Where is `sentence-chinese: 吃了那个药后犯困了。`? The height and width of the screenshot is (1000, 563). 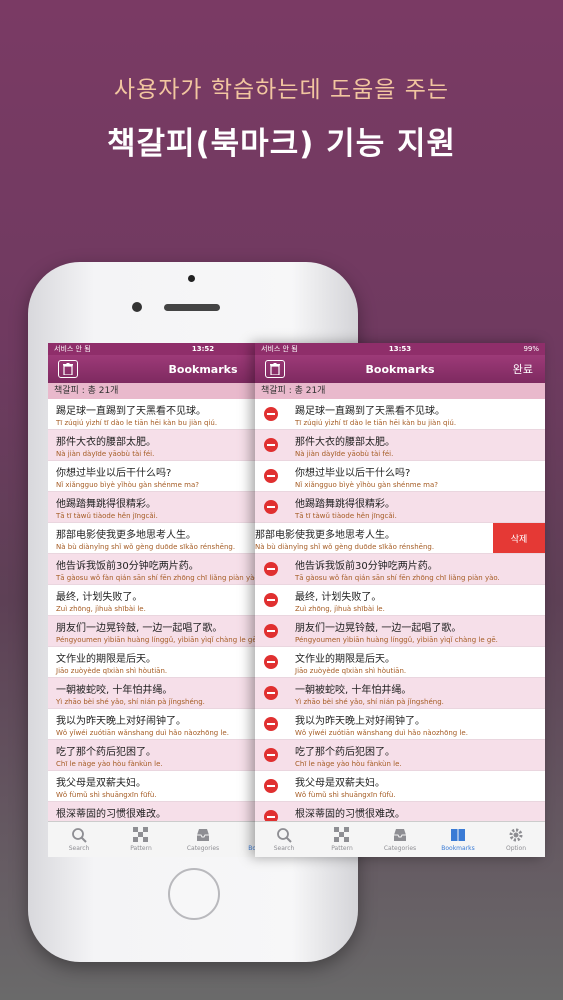 sentence-chinese: 吃了那个药后犯困了。 is located at coordinates (345, 752).